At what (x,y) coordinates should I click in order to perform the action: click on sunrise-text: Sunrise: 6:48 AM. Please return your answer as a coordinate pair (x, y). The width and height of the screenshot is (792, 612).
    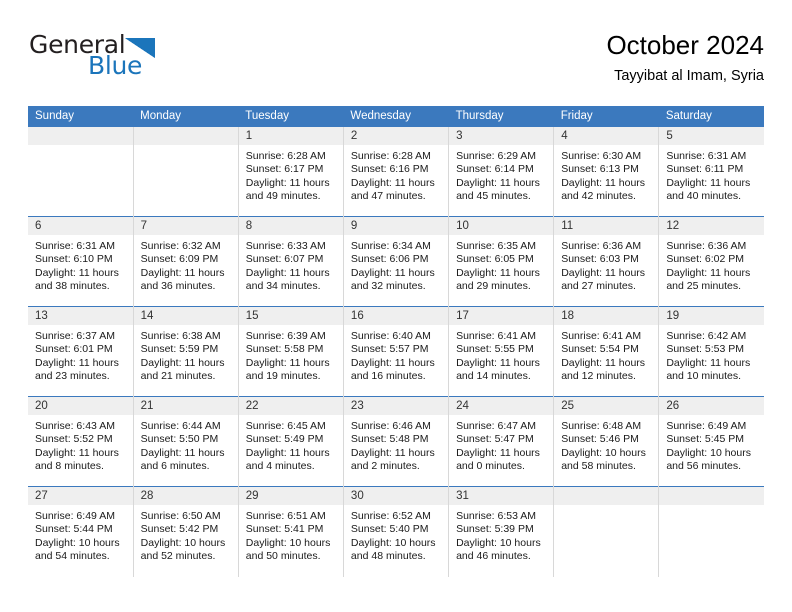
    Looking at the image, I should click on (601, 426).